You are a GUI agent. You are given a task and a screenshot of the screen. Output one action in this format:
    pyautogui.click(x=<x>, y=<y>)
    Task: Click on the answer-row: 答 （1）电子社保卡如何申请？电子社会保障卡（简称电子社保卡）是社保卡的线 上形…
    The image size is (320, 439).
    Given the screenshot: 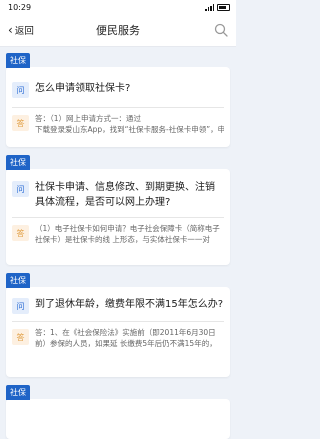 What is the action you would take?
    pyautogui.click(x=118, y=231)
    